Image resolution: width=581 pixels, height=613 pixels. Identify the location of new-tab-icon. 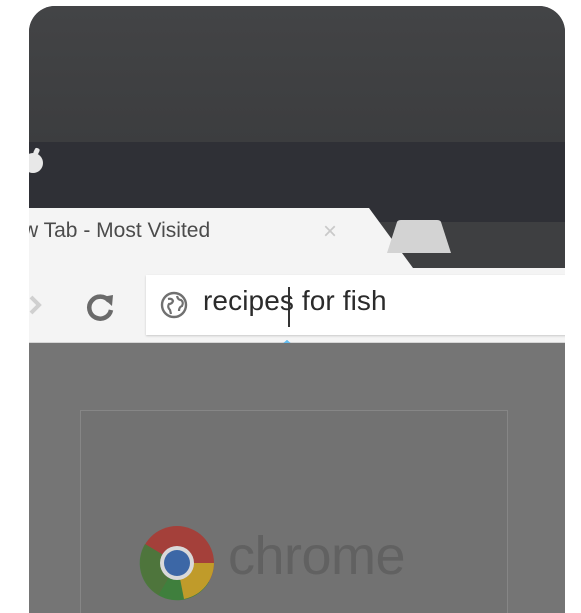
(419, 236).